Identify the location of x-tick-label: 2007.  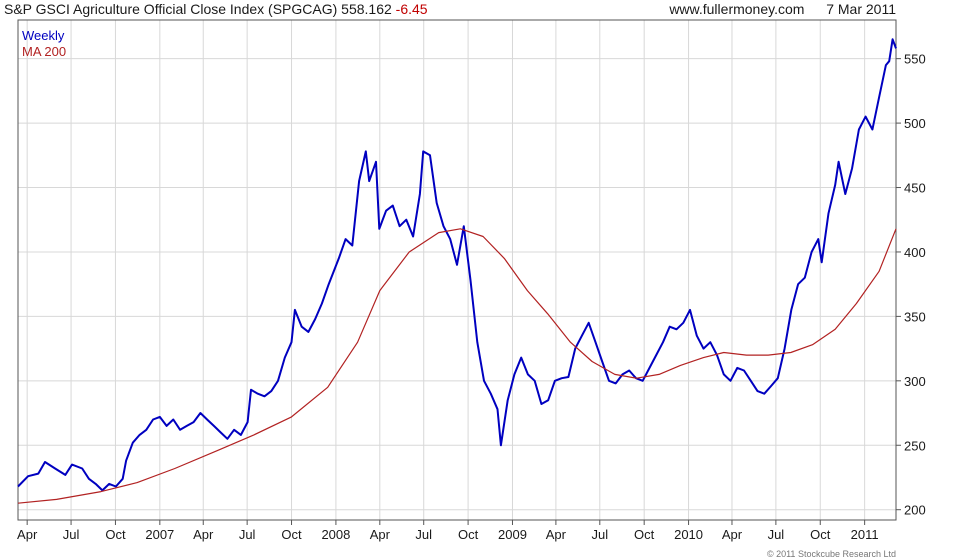
(159, 534).